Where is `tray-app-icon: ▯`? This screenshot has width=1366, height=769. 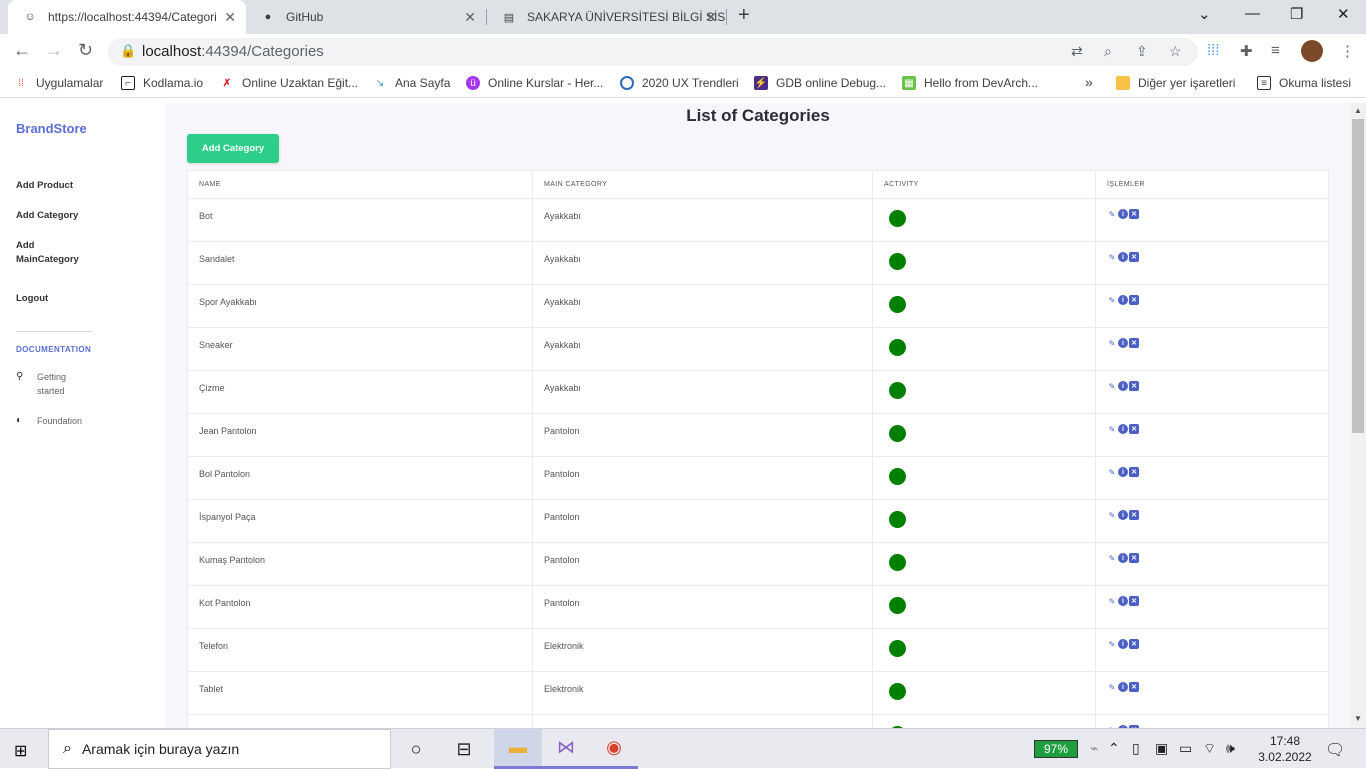 tray-app-icon: ▯ is located at coordinates (1136, 748).